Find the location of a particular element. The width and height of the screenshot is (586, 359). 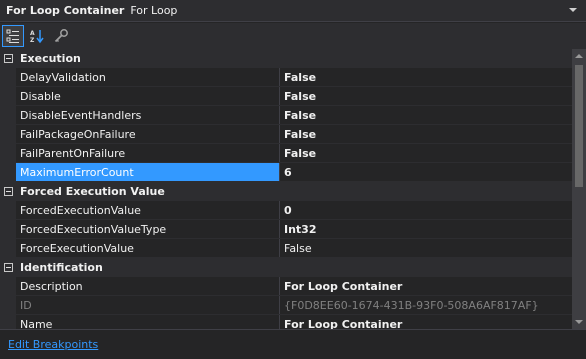

property-row: DelayValidation False is located at coordinates (286, 77).